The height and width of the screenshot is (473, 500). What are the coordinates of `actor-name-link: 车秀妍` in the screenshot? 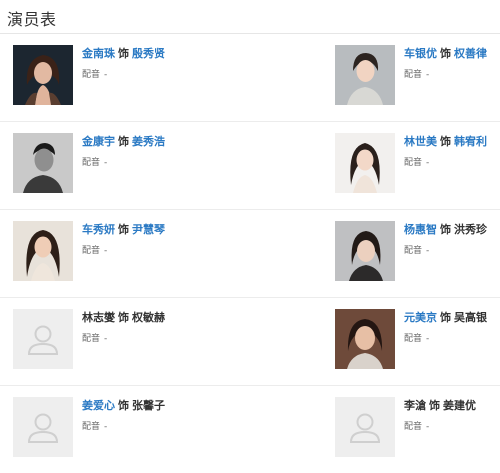 It's located at (98, 229).